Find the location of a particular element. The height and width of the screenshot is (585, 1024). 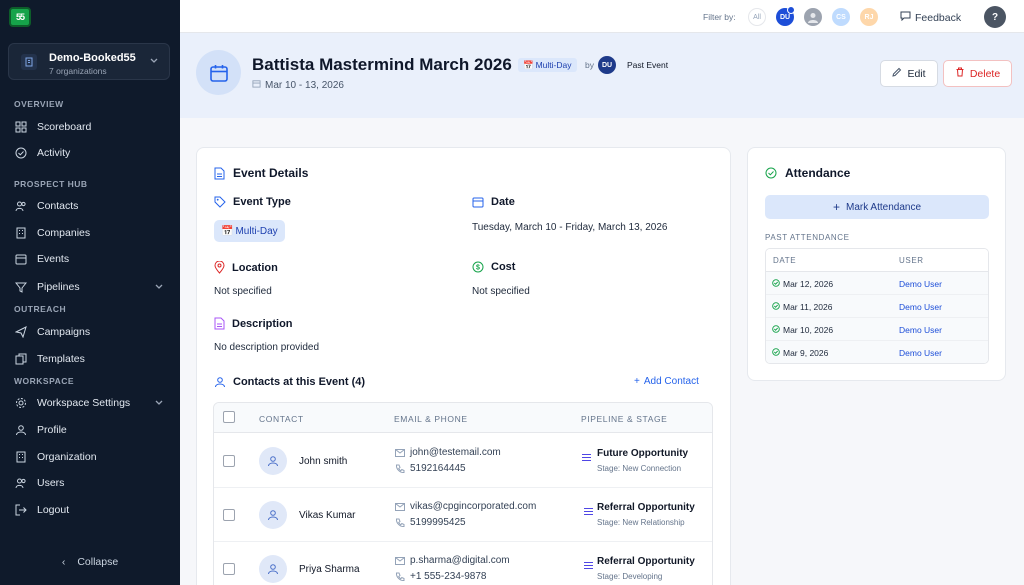

event-type-tag-label: Multi-Day is located at coordinates (256, 231).